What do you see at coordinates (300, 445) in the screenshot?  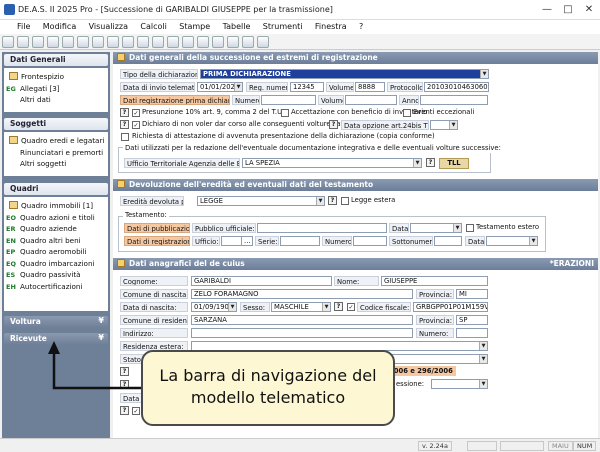 I see `status-bar: v. 2.24a MAIU NUM` at bounding box center [300, 445].